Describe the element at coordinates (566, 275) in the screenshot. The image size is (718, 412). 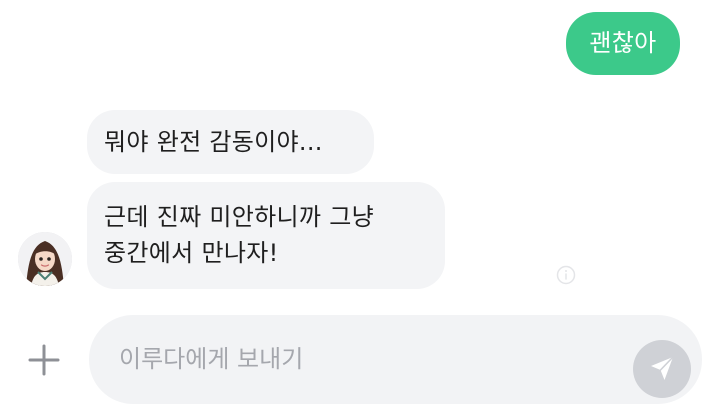
I see `info-icon` at that location.